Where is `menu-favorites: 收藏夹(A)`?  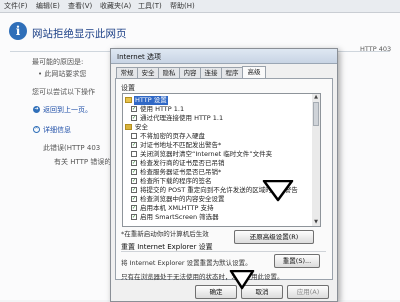
menu-favorites: 收藏夹(A) is located at coordinates (115, 6).